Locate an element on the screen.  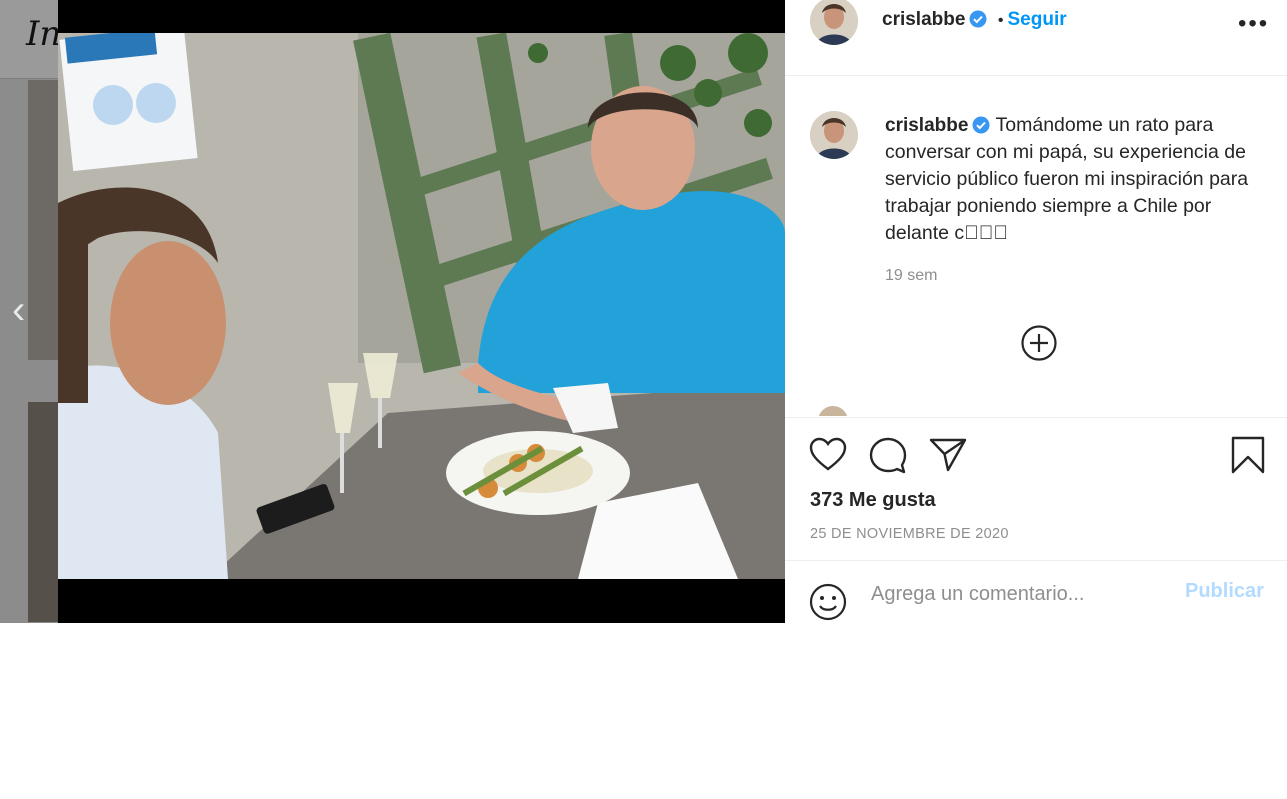
add-comment-bar: Publicar is located at coordinates (1036, 591).